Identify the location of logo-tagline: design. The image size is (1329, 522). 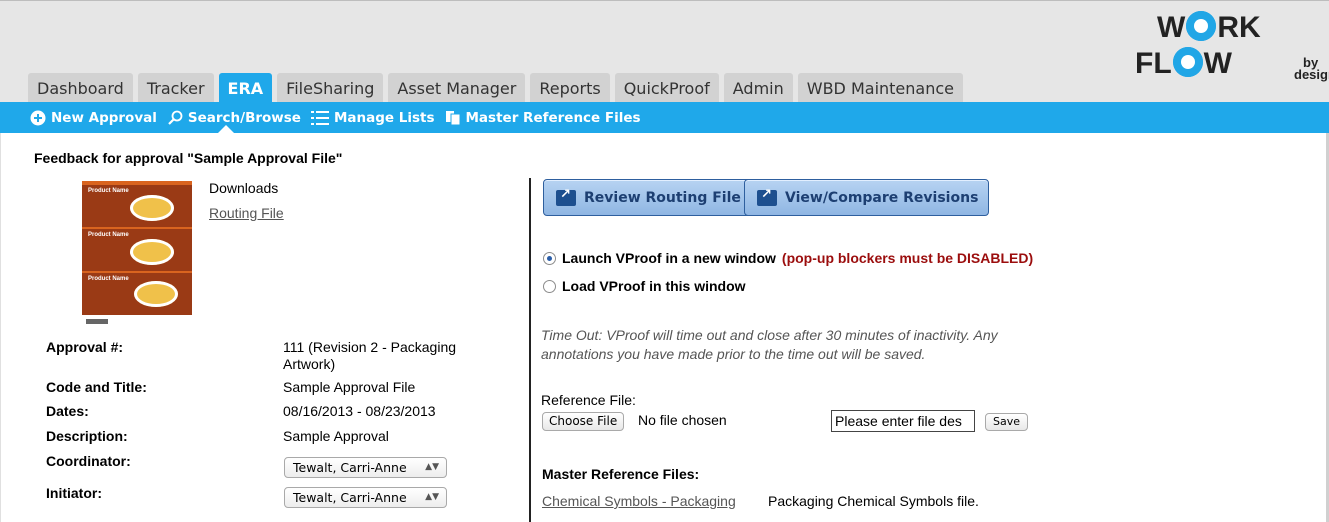
(1311, 74).